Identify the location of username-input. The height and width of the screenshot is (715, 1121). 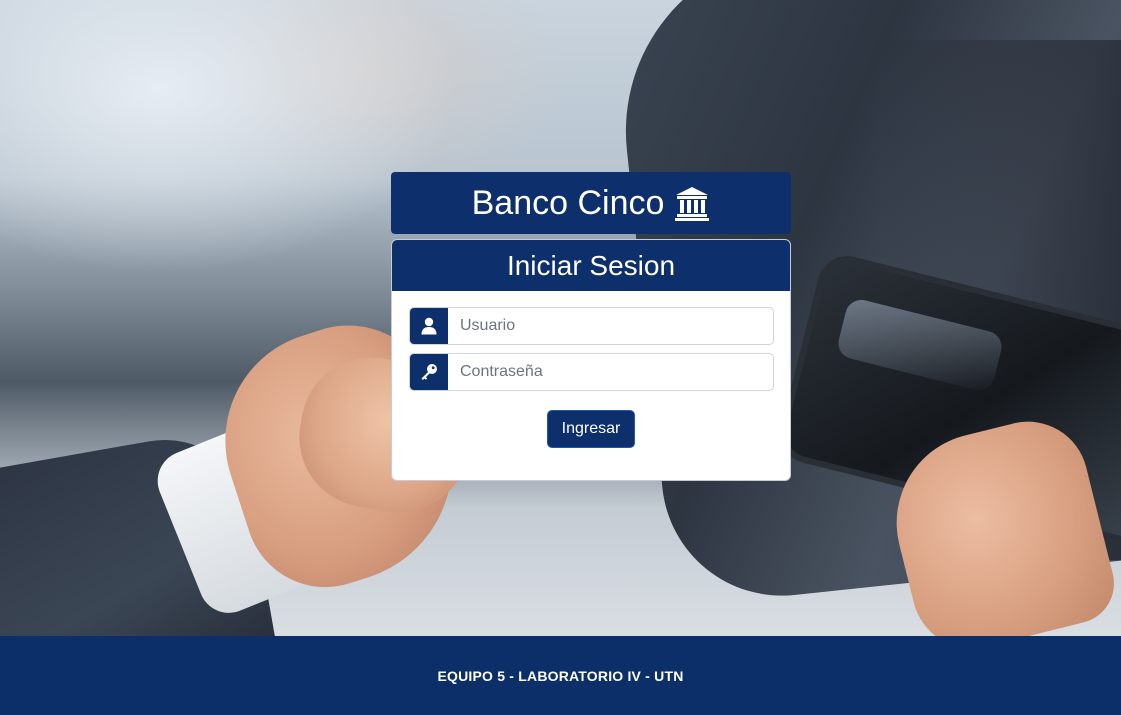
(610, 326).